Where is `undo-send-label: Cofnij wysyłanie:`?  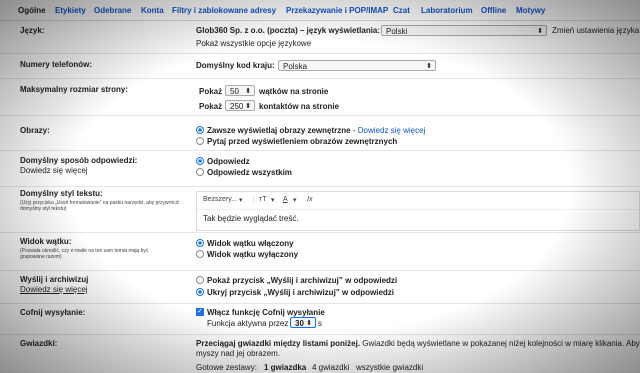 undo-send-label: Cofnij wysyłanie: is located at coordinates (53, 312).